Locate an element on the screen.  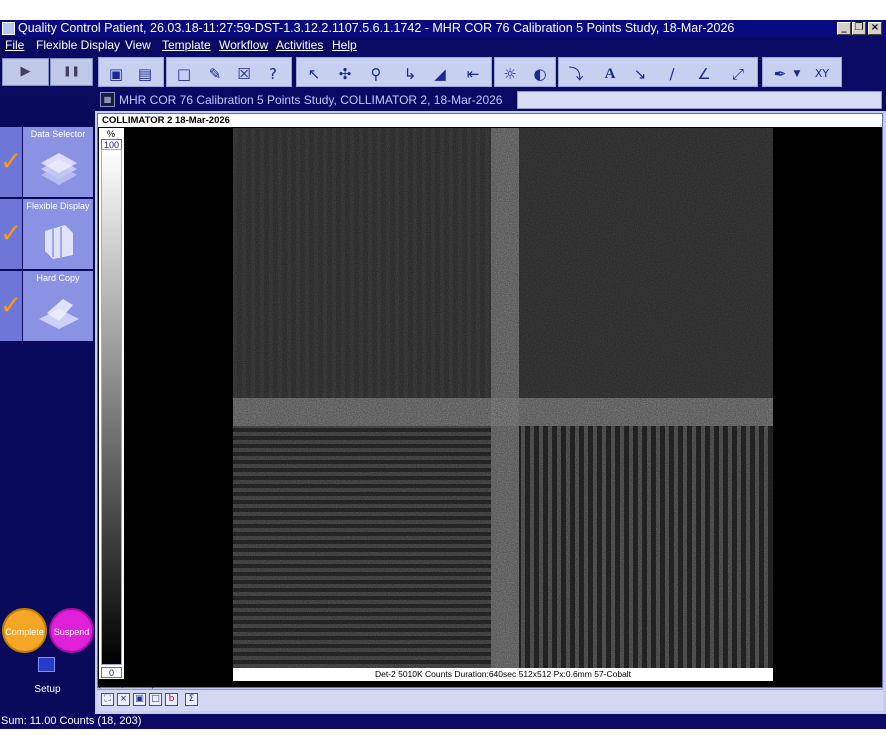
menu-activities: Activities is located at coordinates (299, 45).